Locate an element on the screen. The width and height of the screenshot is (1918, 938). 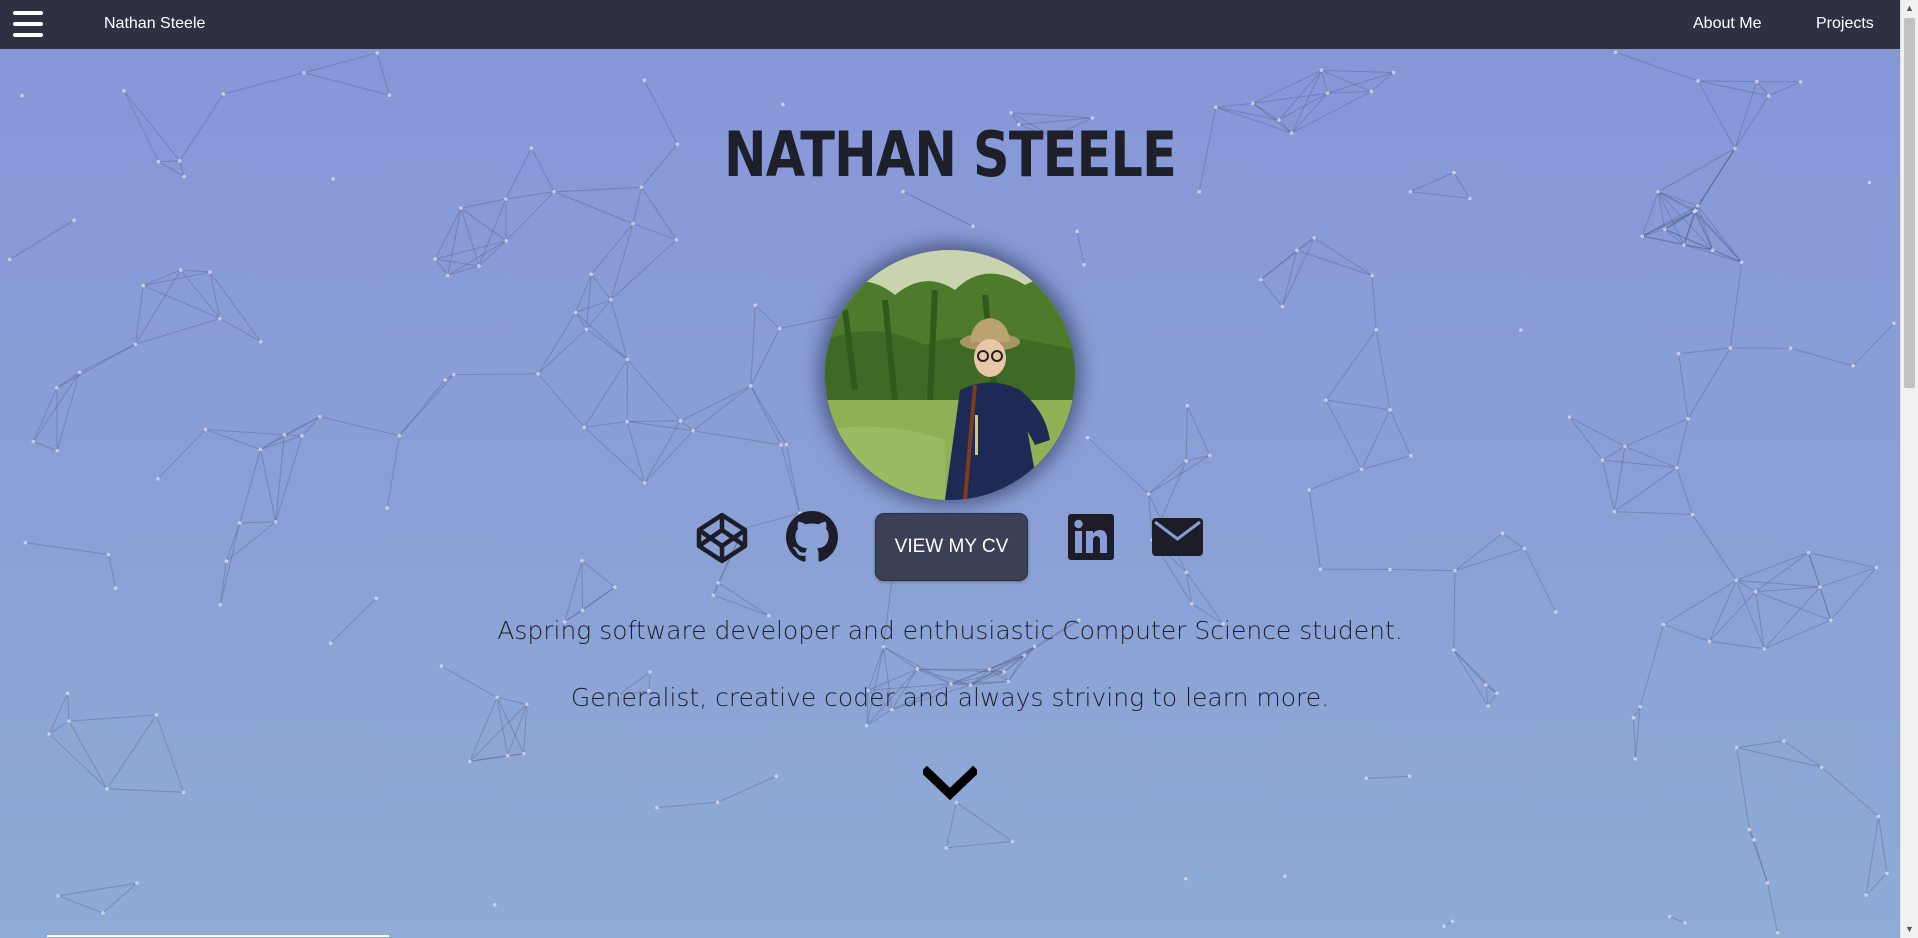
navbar: Nathan Steele About Me Projects is located at coordinates (950, 24).